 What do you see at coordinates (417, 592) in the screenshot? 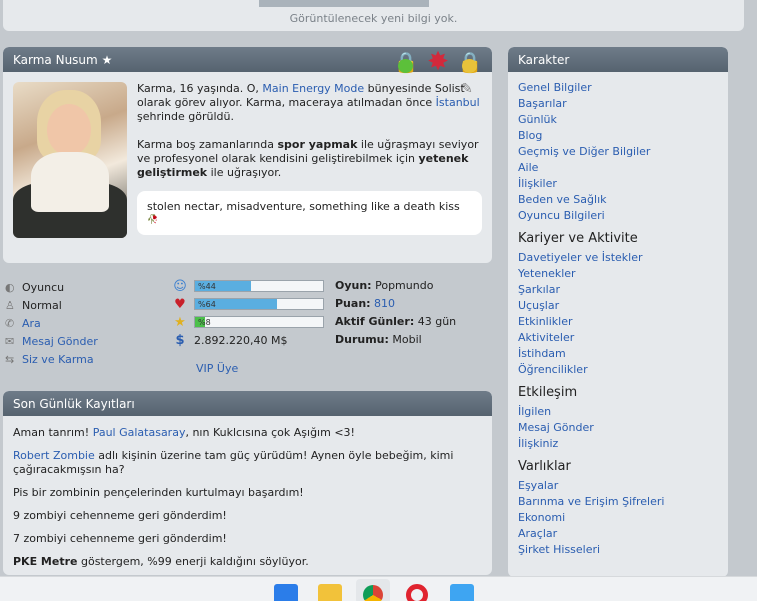
I see `opera-icon` at bounding box center [417, 592].